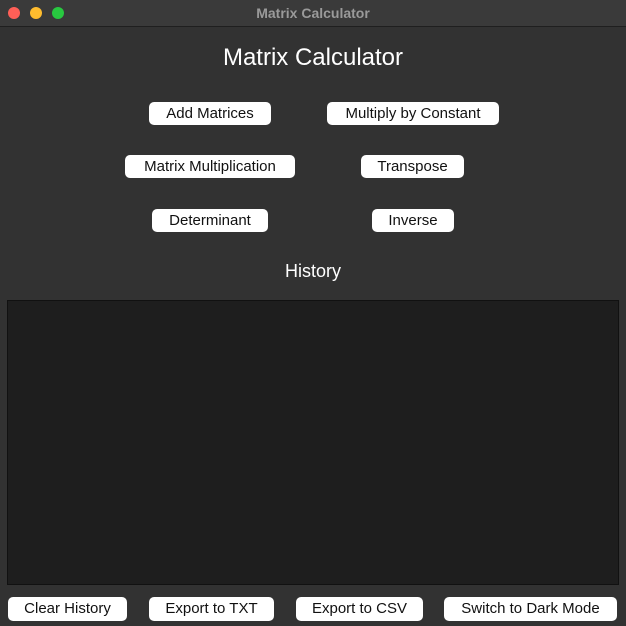 The height and width of the screenshot is (626, 626). Describe the element at coordinates (413, 113) in the screenshot. I see `multiply-by-constant-button: Multiply by Constant` at that location.